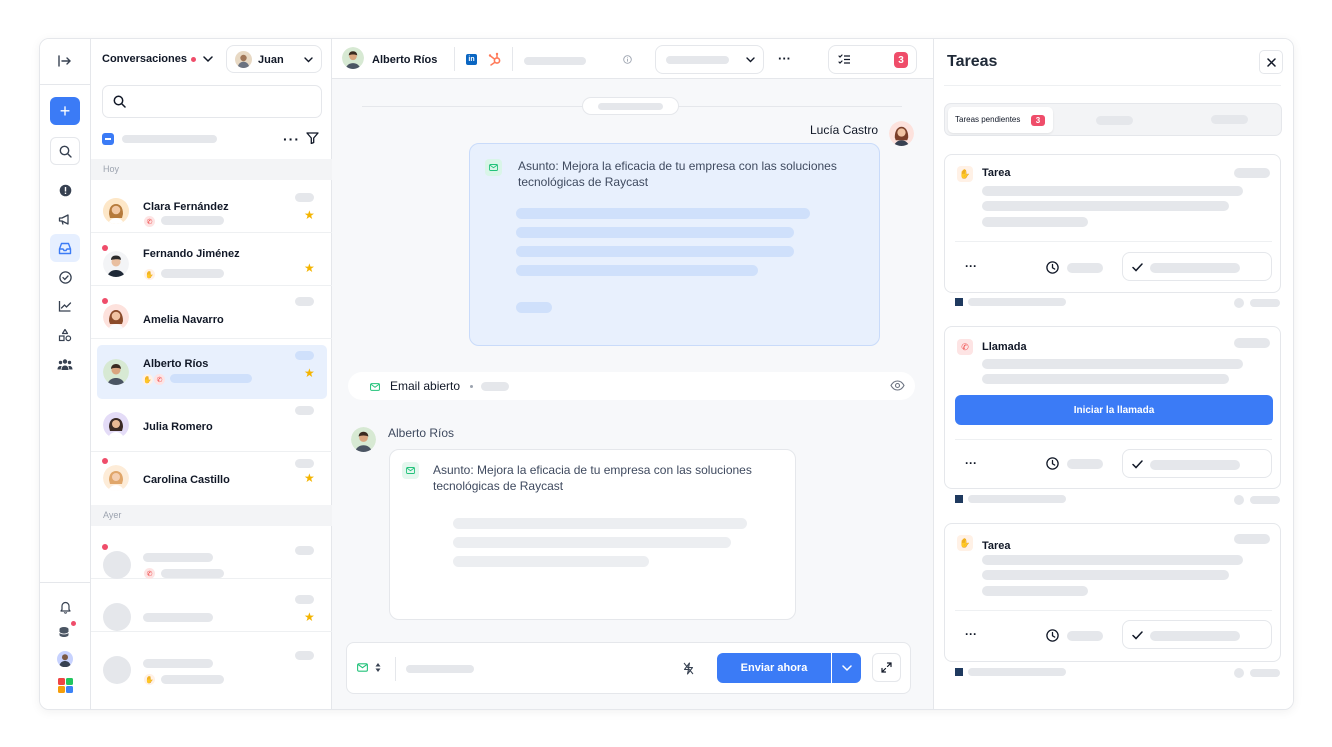 The height and width of the screenshot is (747, 1332). Describe the element at coordinates (193, 59) in the screenshot. I see `status-dot` at that location.